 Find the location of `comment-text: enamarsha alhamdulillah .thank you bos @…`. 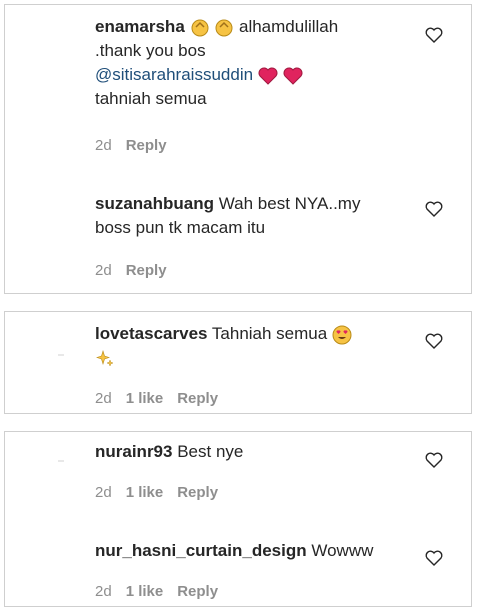

comment-text: enamarsha alhamdulillah .thank you bos @… is located at coordinates (263, 63).